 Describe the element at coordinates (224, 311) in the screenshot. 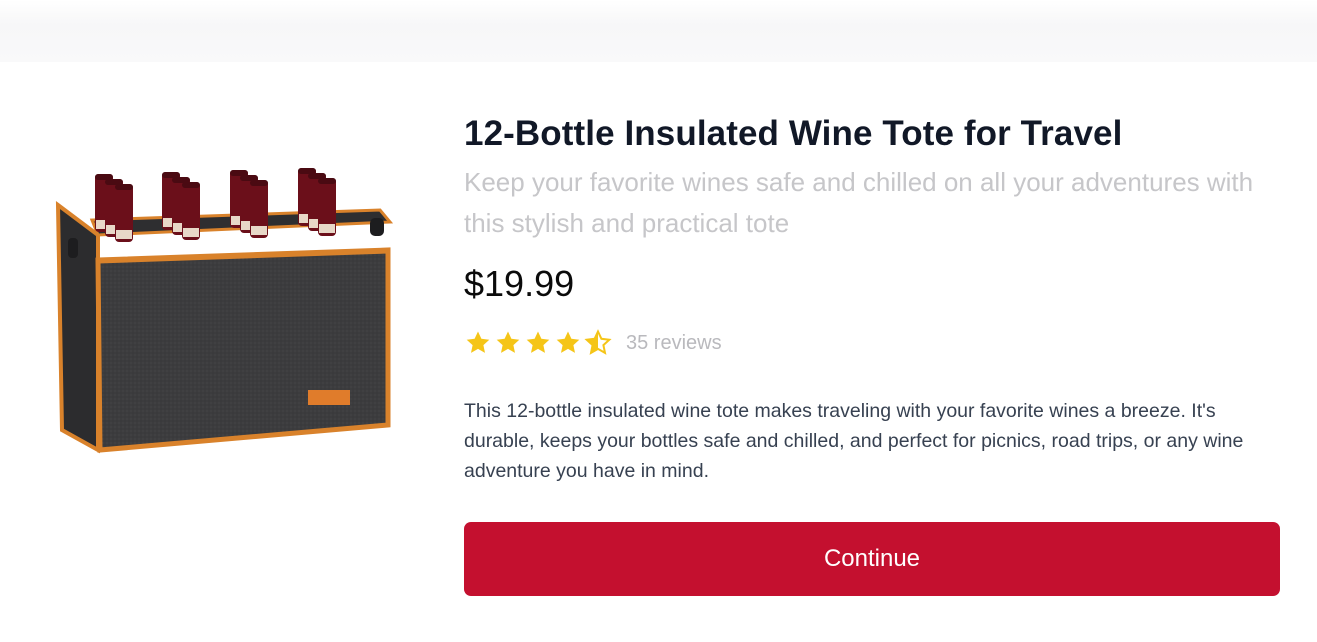

I see `wine-tote-image` at that location.